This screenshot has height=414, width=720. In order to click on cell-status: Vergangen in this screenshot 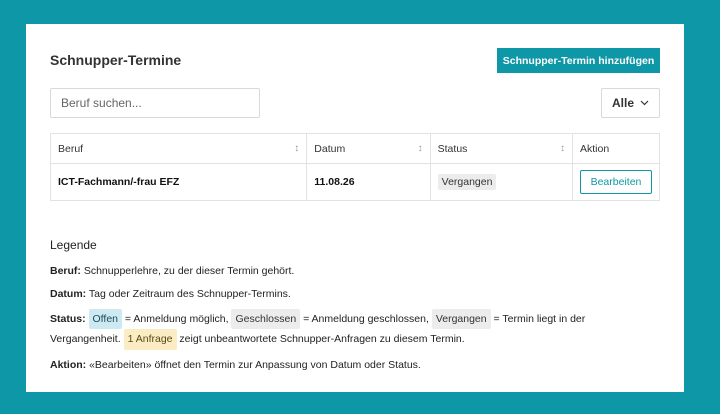, I will do `click(501, 182)`.